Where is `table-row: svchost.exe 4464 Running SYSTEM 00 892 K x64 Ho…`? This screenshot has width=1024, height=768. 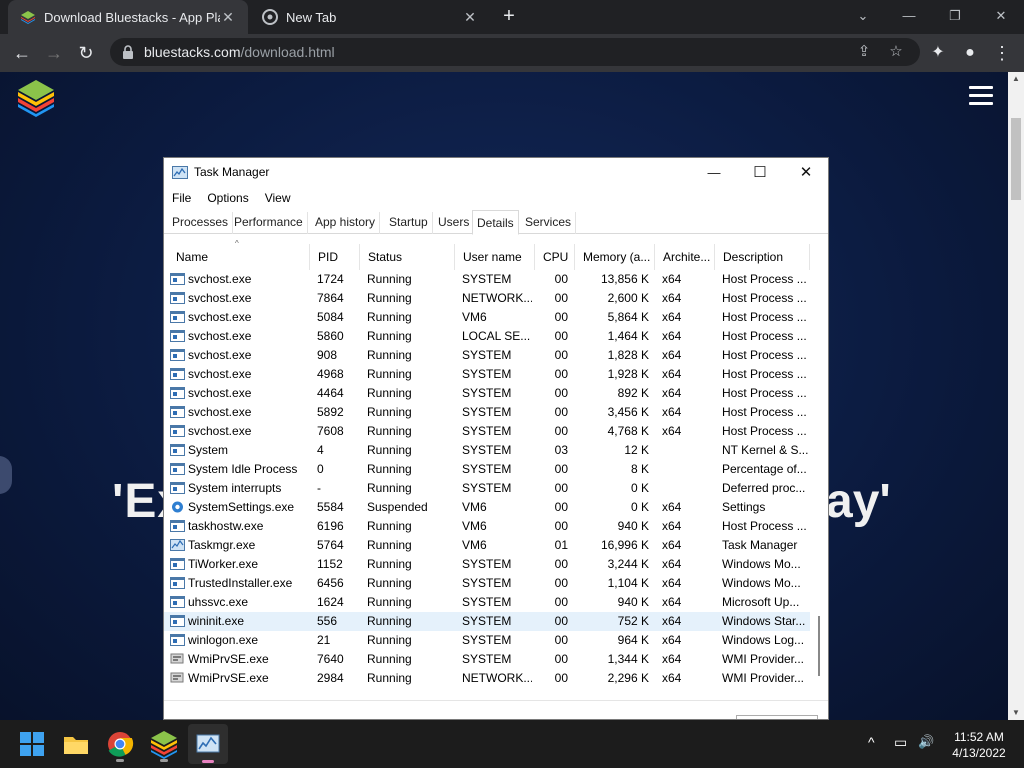
table-row: svchost.exe 4464 Running SYSTEM 00 892 K x64 Ho… is located at coordinates (487, 393).